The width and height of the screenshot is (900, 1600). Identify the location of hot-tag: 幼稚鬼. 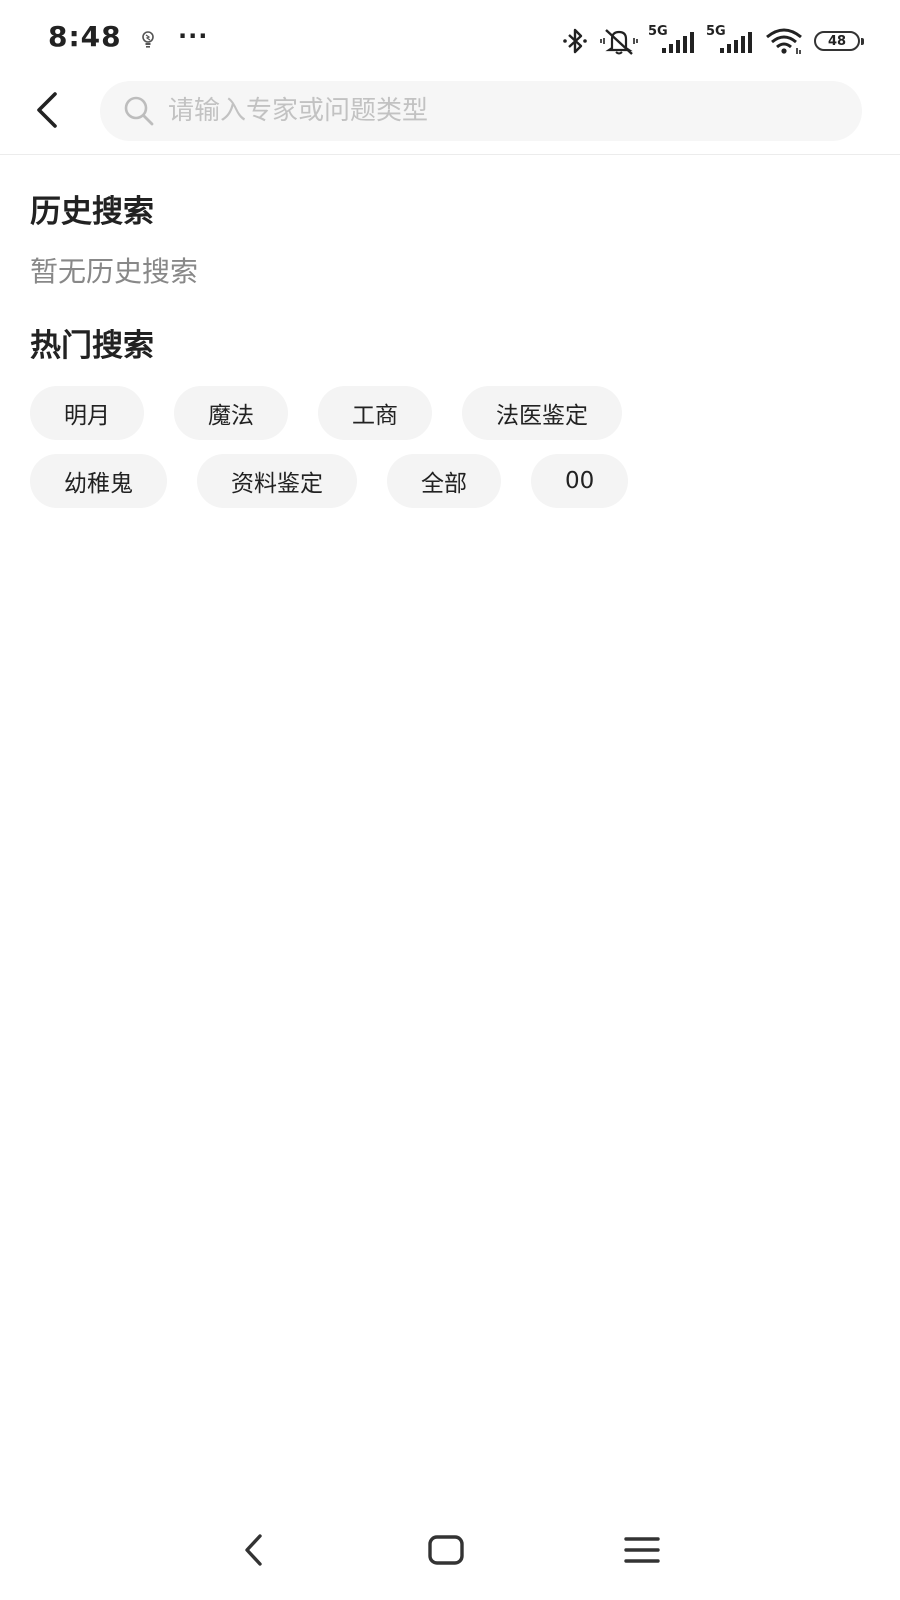
(98, 481).